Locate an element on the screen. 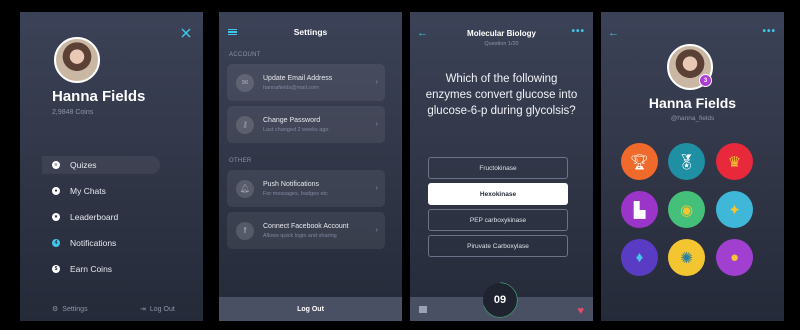  menu-item-leaderboard: ★ Leaderboard is located at coordinates (101, 217).